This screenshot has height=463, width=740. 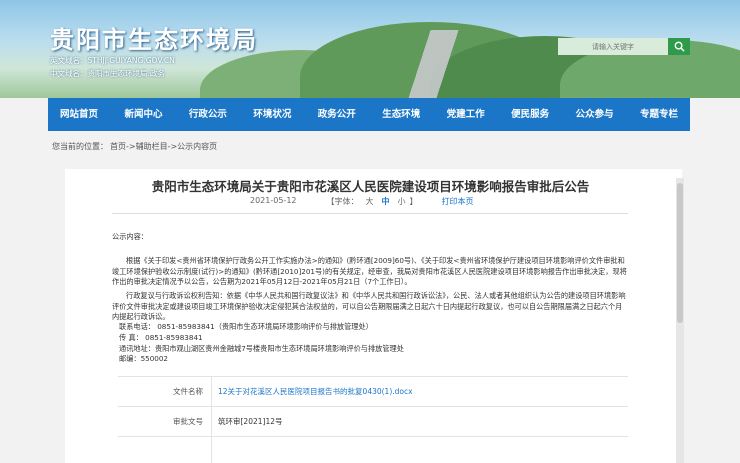 I want to click on table-row, so click(x=373, y=450).